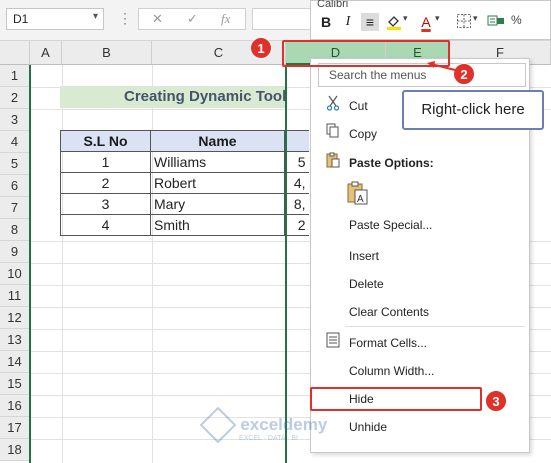  What do you see at coordinates (15, 340) in the screenshot?
I see `row-header-13: 13` at bounding box center [15, 340].